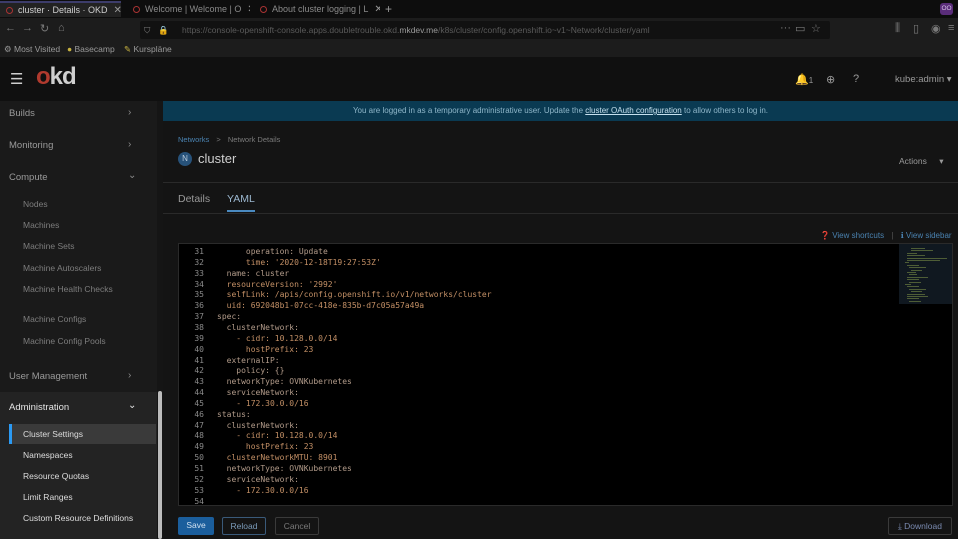 This screenshot has width=958, height=539. What do you see at coordinates (297, 526) in the screenshot?
I see `cancel-button: Cancel` at bounding box center [297, 526].